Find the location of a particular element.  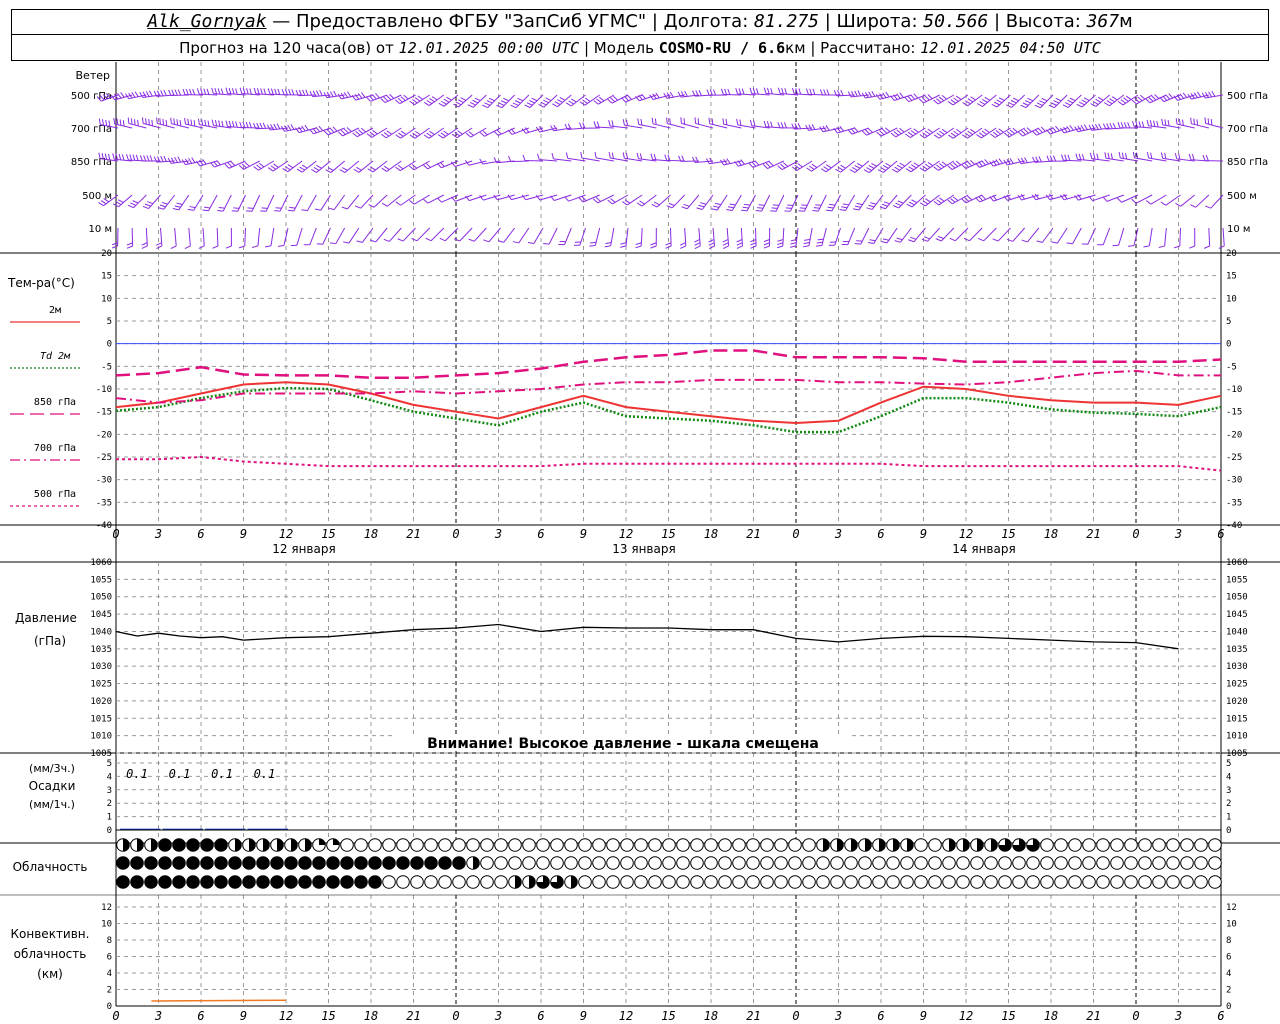

temp-tick-label: 15 is located at coordinates (106, 277).